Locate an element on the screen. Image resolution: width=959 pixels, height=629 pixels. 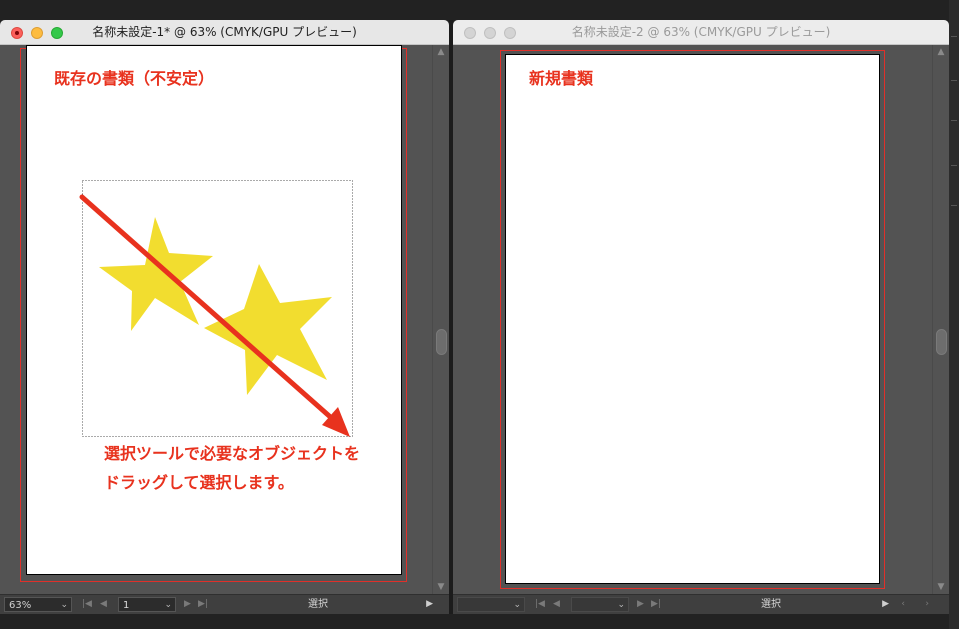
annotation-instruction-2: ドラッグして選択します。 is located at coordinates (199, 482).